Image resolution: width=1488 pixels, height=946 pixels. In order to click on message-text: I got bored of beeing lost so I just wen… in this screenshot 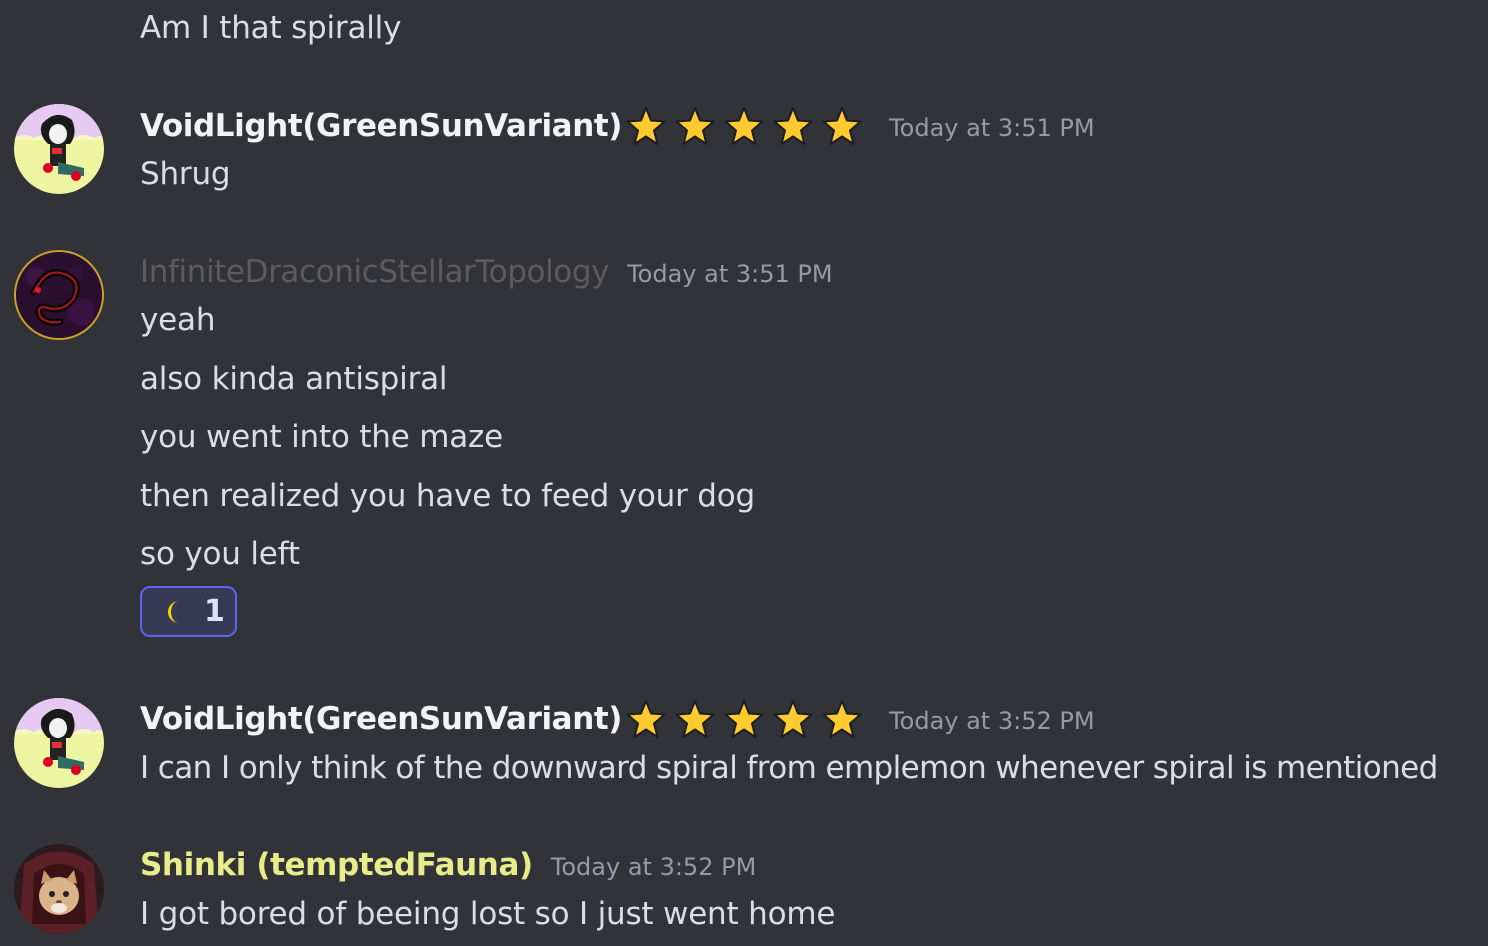, I will do `click(488, 914)`.